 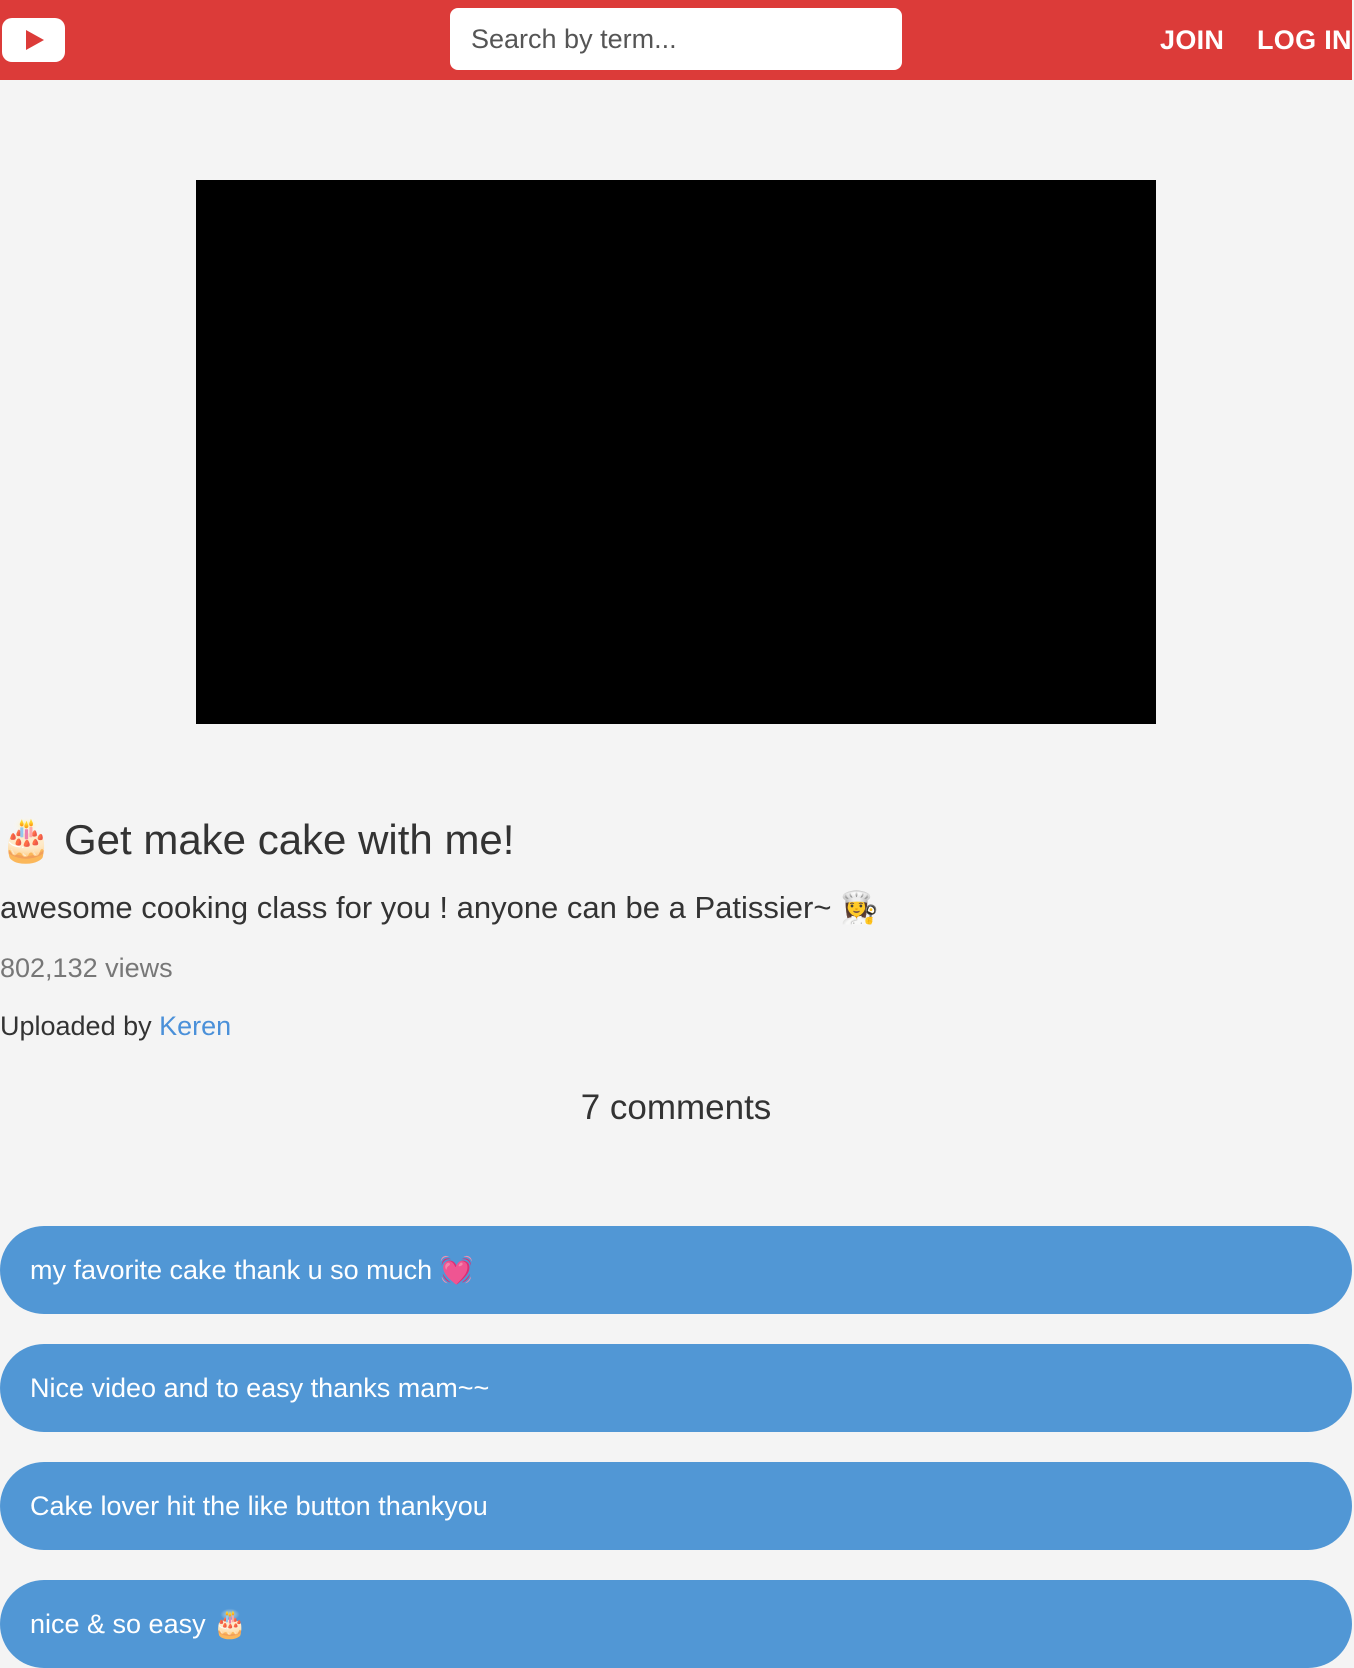 What do you see at coordinates (676, 1270) in the screenshot?
I see `comment-item: my favorite cake thank u so much 💓` at bounding box center [676, 1270].